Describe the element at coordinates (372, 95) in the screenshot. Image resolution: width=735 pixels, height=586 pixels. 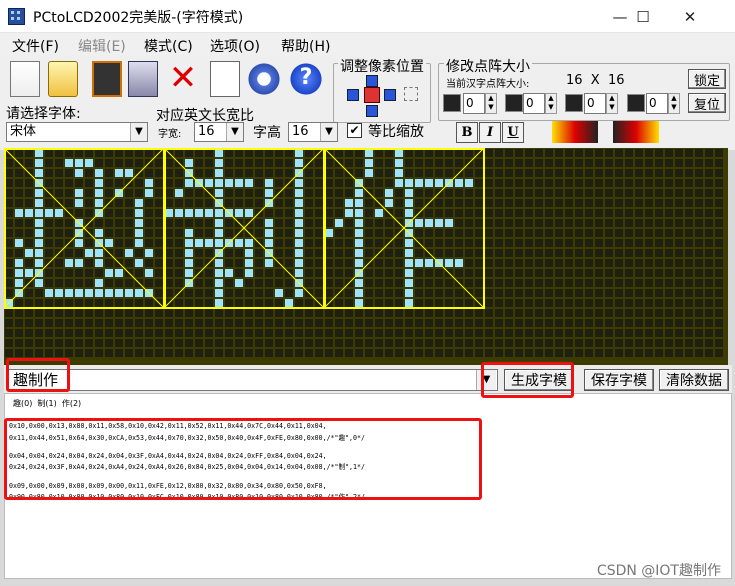
I see `center-icon` at that location.